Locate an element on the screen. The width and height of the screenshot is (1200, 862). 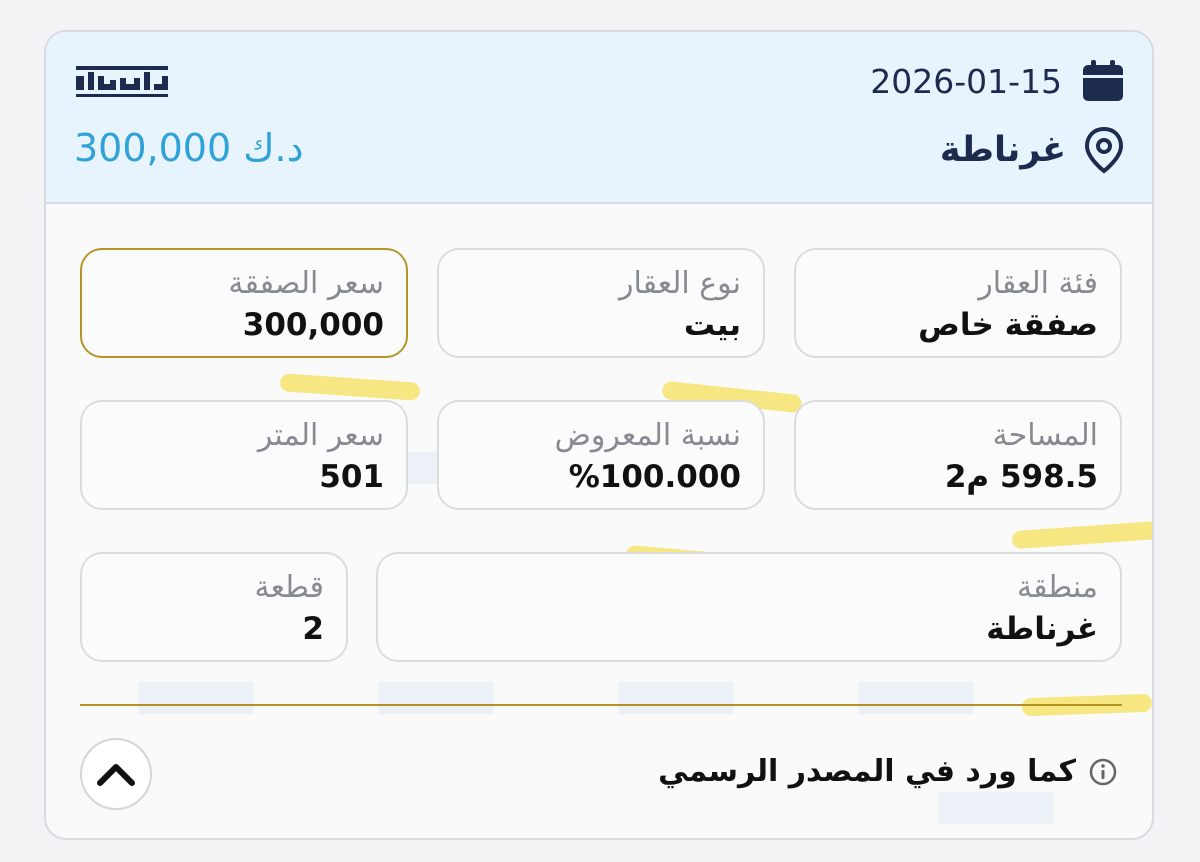
field-label: نوع العقار is located at coordinates (679, 283).